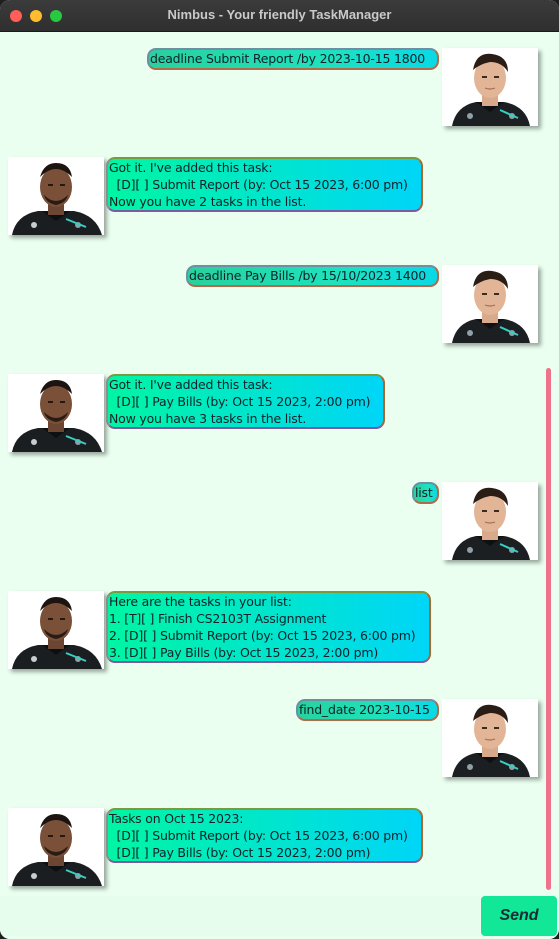  Describe the element at coordinates (548, 629) in the screenshot. I see `vertical-scrollbar` at that location.